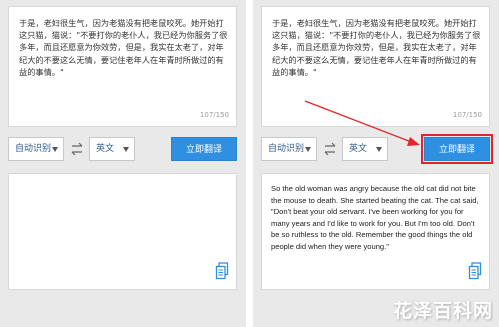 This screenshot has width=499, height=327. I want to click on panel-divider, so click(249, 163).